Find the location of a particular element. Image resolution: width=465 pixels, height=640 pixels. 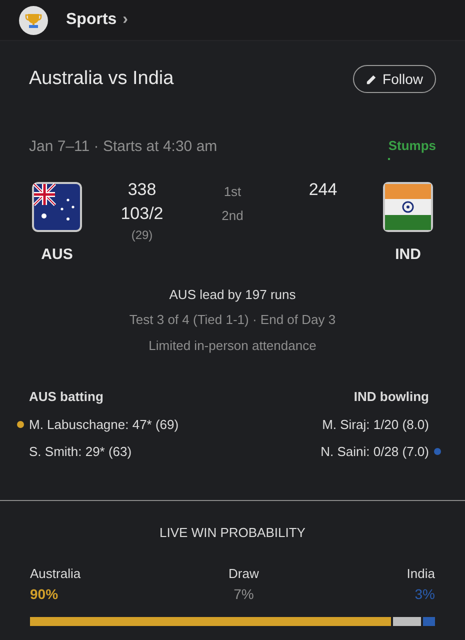

team-code: IND is located at coordinates (408, 255).